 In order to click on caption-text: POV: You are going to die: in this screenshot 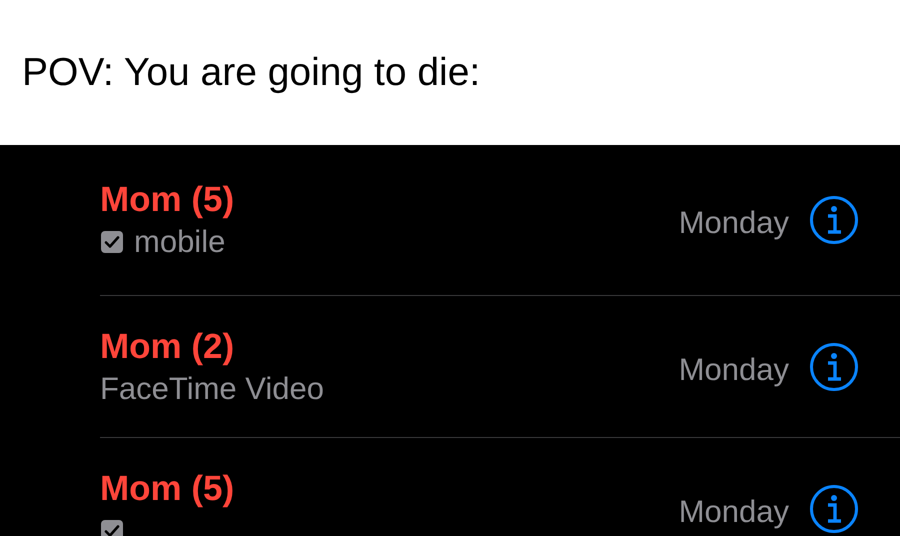, I will do `click(251, 72)`.